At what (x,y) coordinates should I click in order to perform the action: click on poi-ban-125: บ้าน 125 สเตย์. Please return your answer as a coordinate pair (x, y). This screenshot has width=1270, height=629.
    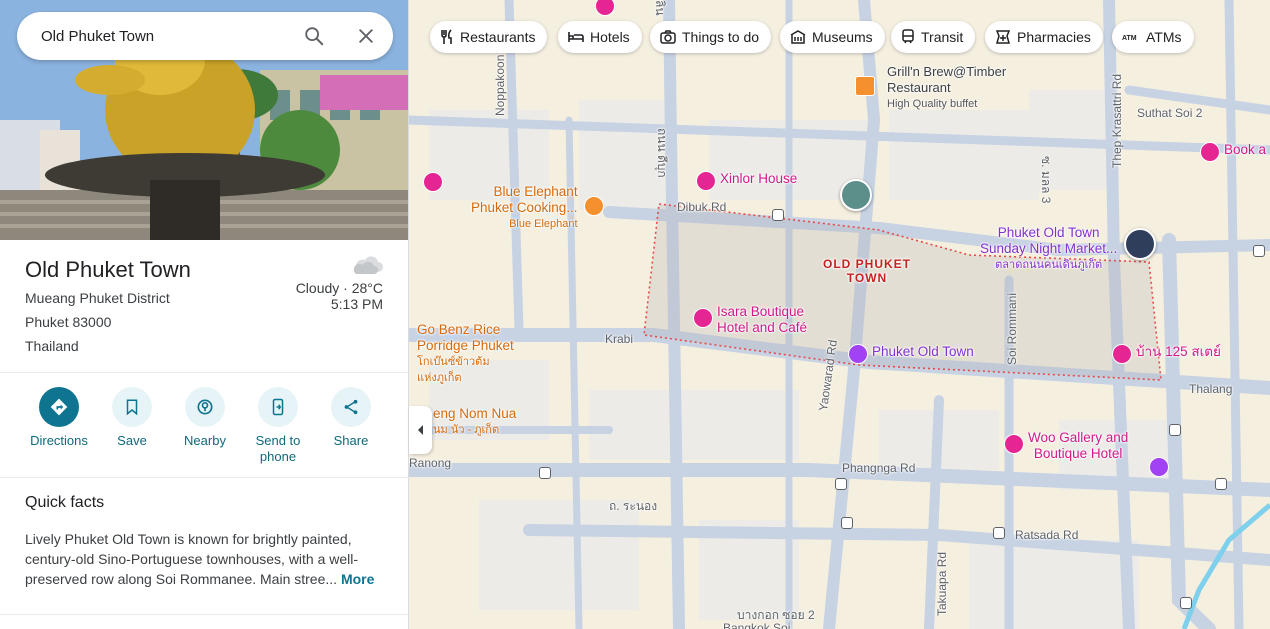
    Looking at the image, I should click on (1166, 354).